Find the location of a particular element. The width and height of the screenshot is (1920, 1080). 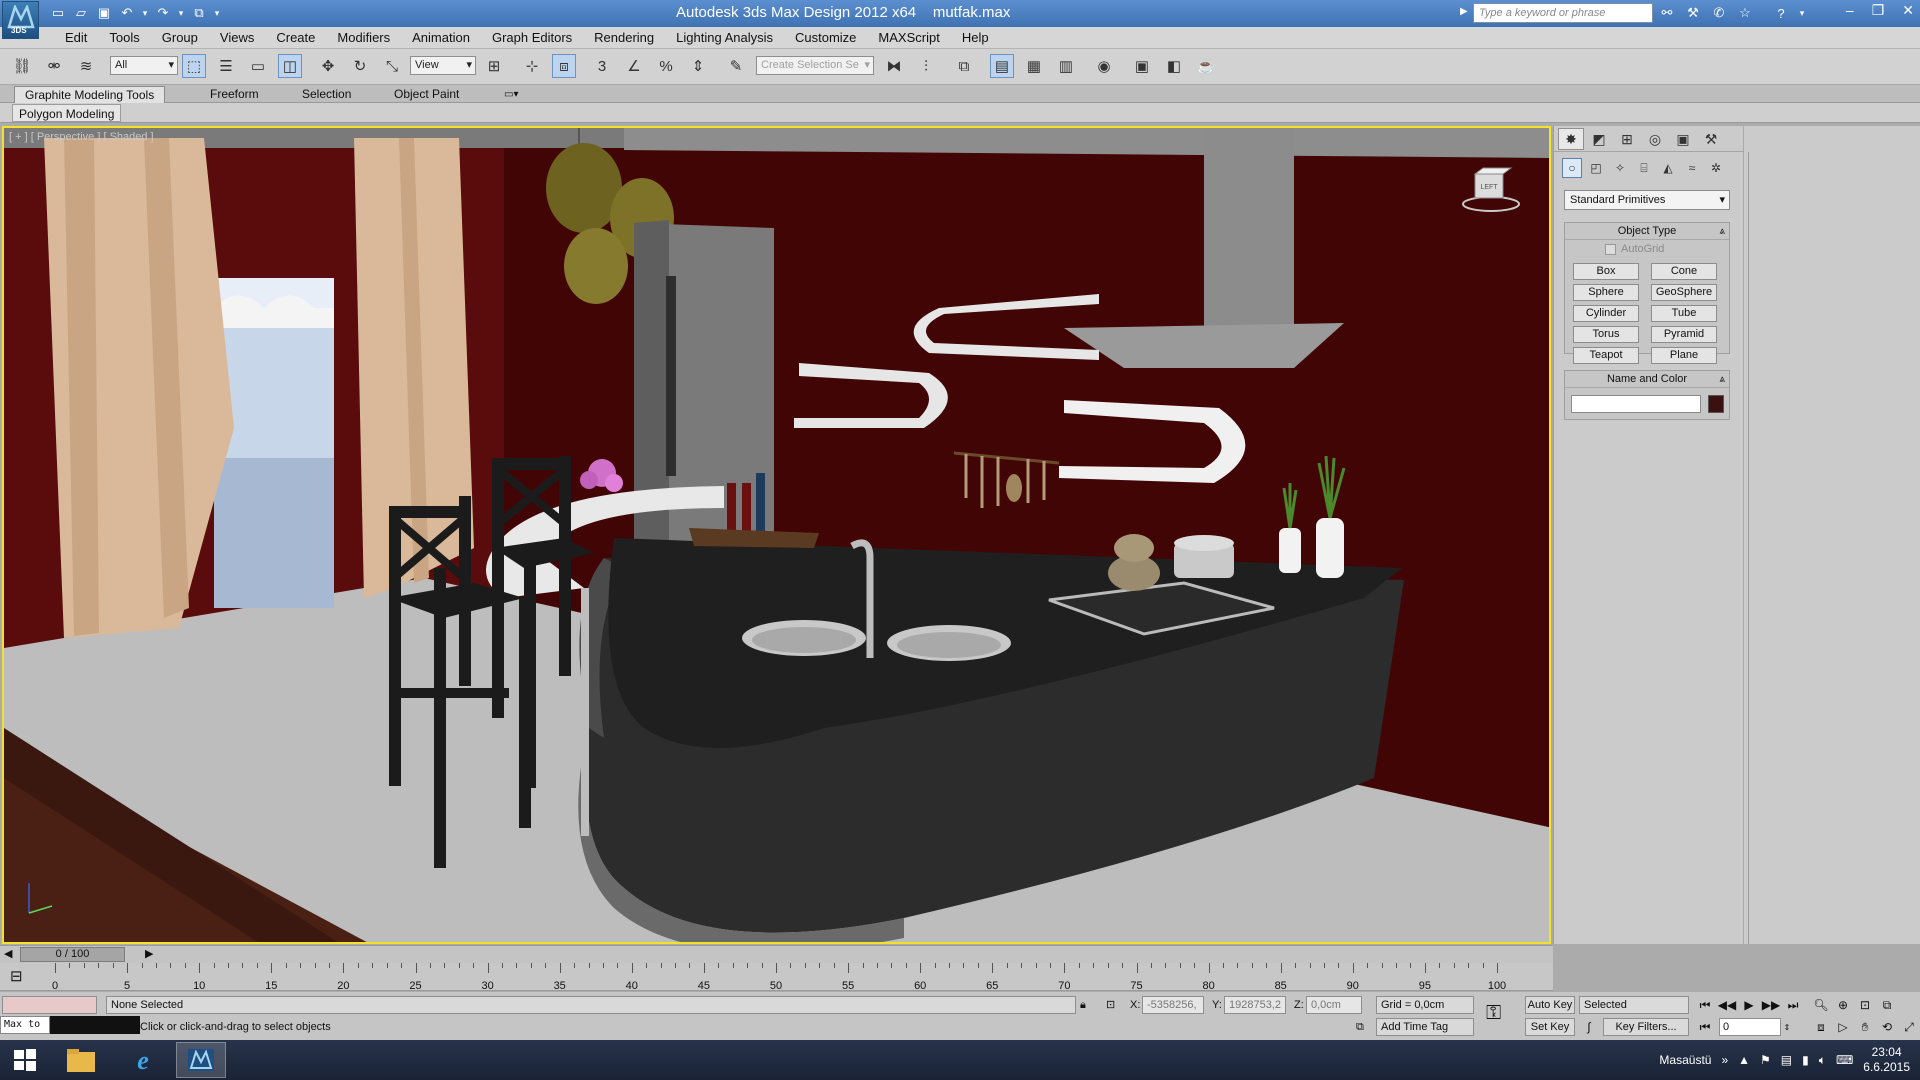

sphere-button: Sphere is located at coordinates (1606, 292).